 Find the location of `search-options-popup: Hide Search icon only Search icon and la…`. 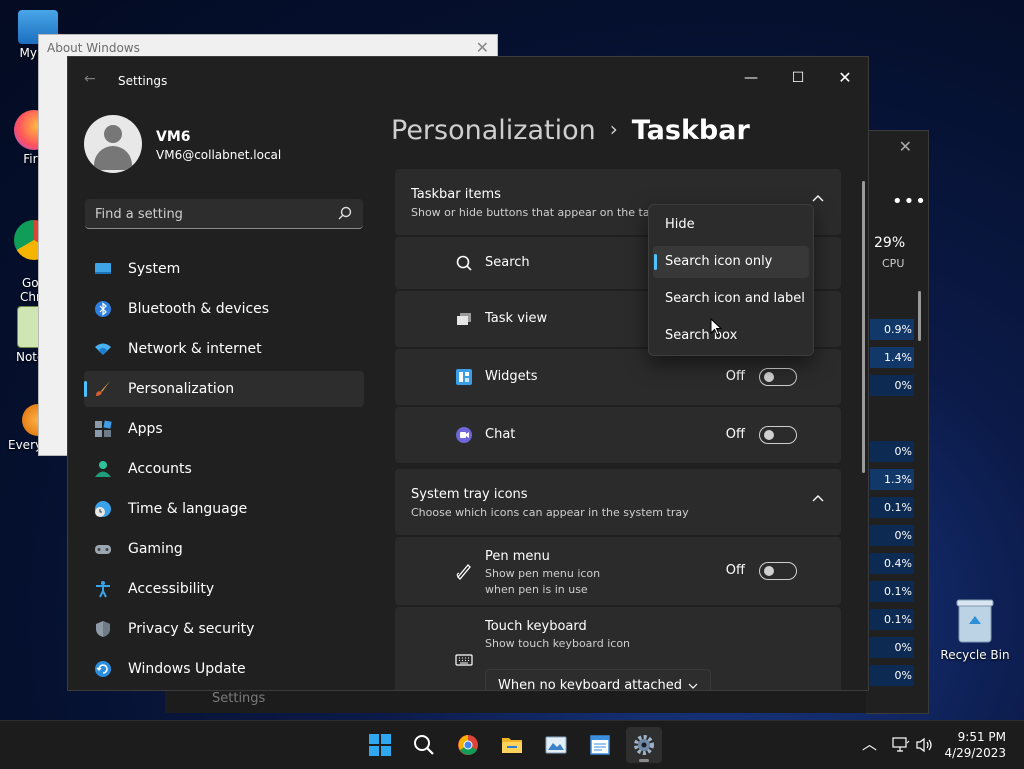

search-options-popup: Hide Search icon only Search icon and la… is located at coordinates (731, 280).